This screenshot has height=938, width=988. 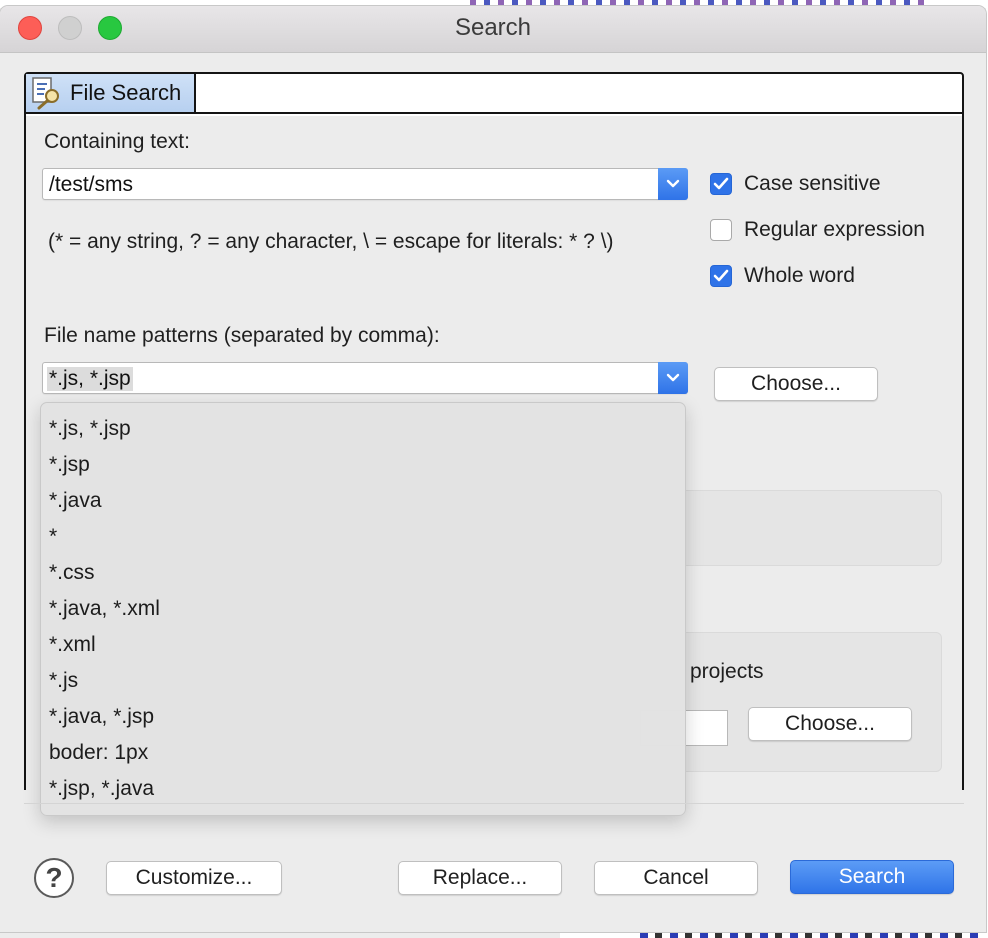 What do you see at coordinates (91, 185) in the screenshot?
I see `containing-text-value: /test/sms` at bounding box center [91, 185].